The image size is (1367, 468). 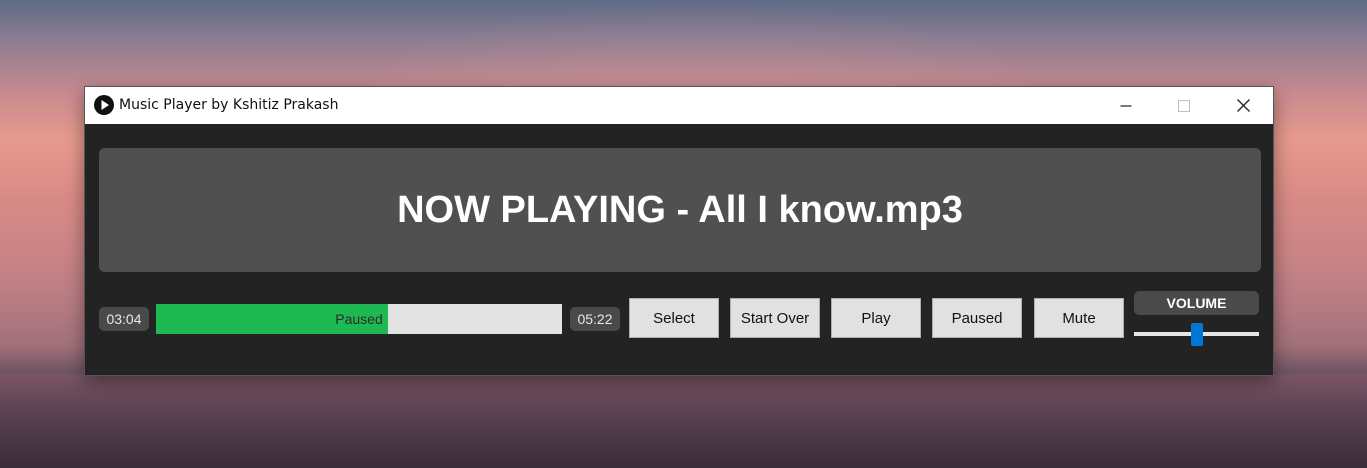 I want to click on minimize-button, so click(x=1126, y=105).